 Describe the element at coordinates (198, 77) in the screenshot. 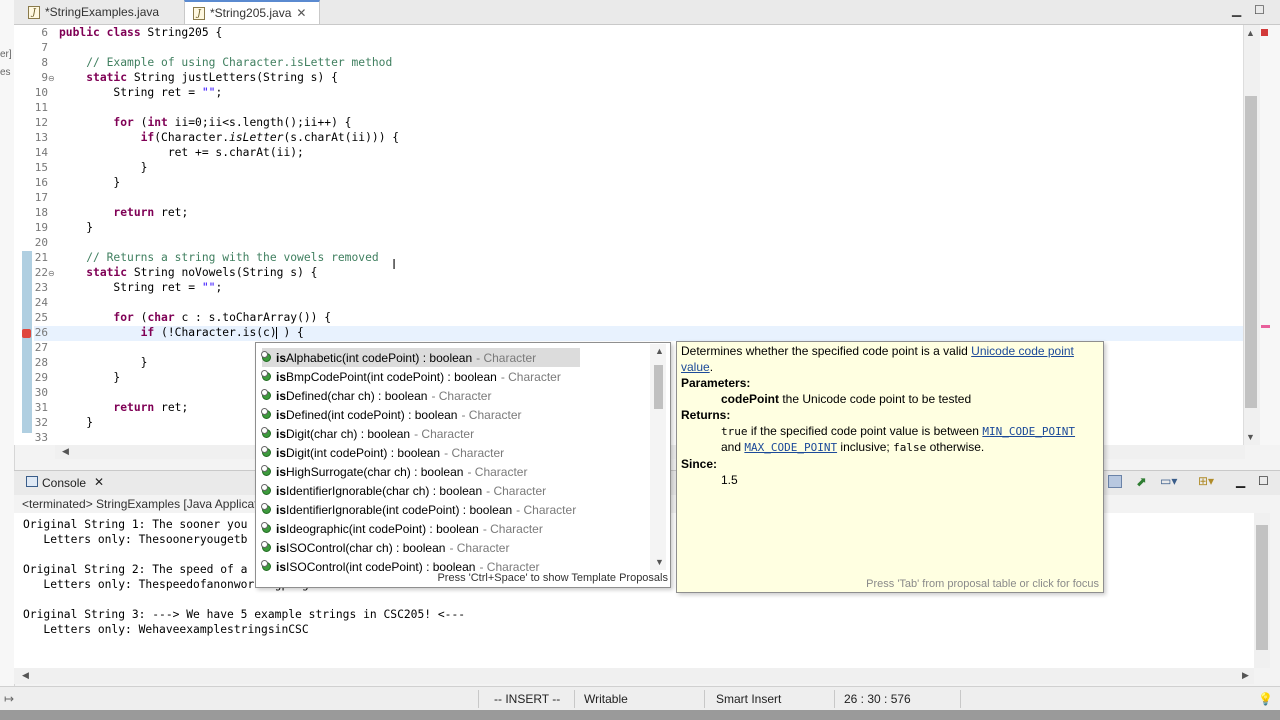

I see `code-line: static String justLetters(String s) {` at that location.